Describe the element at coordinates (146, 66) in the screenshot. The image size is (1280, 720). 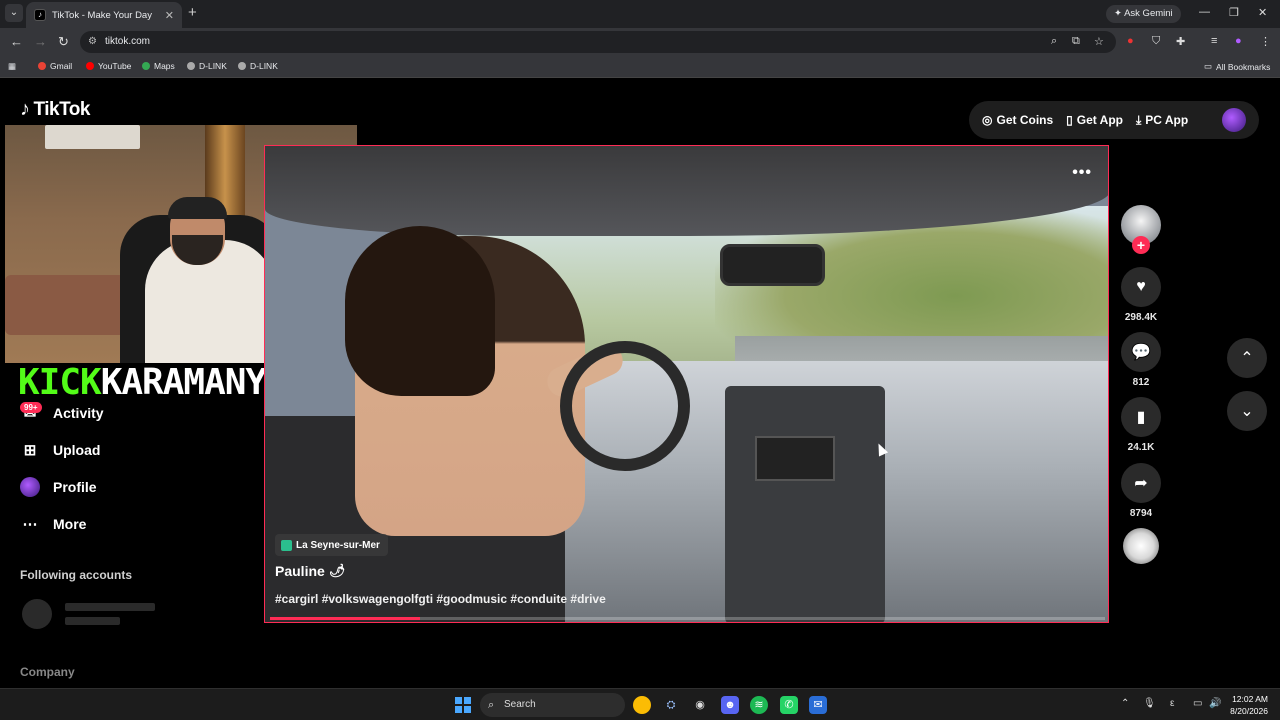
I see `maps-icon` at that location.